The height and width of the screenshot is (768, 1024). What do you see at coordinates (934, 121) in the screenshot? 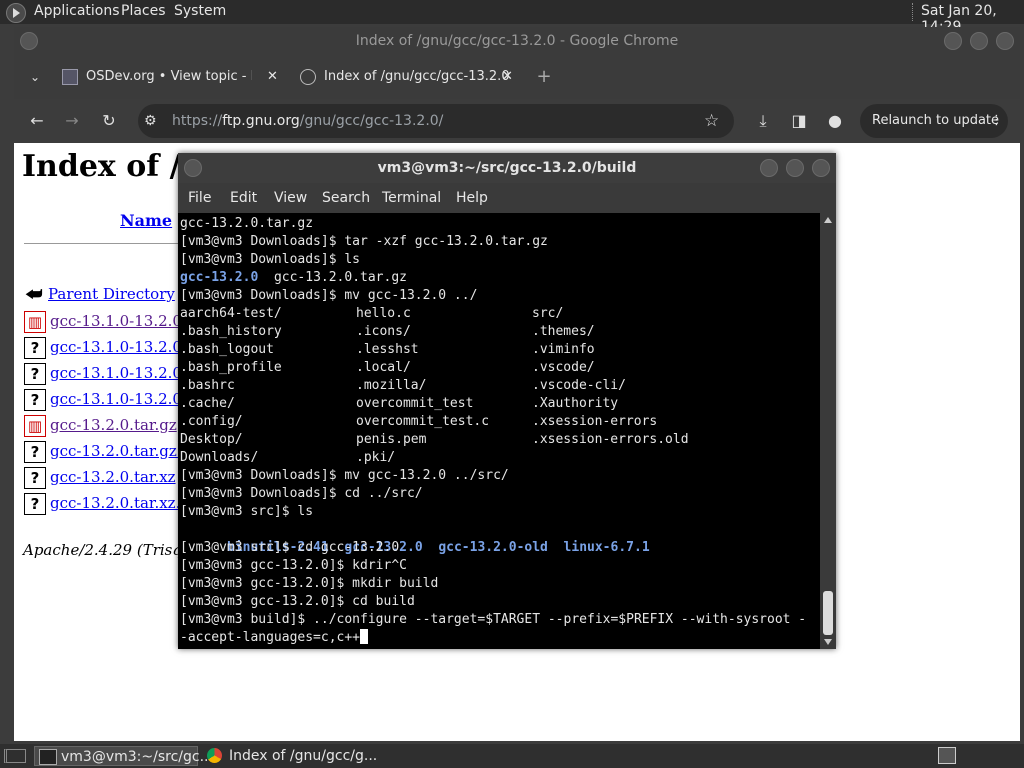
I see `relaunch-button: Relaunch to update ⋮` at bounding box center [934, 121].